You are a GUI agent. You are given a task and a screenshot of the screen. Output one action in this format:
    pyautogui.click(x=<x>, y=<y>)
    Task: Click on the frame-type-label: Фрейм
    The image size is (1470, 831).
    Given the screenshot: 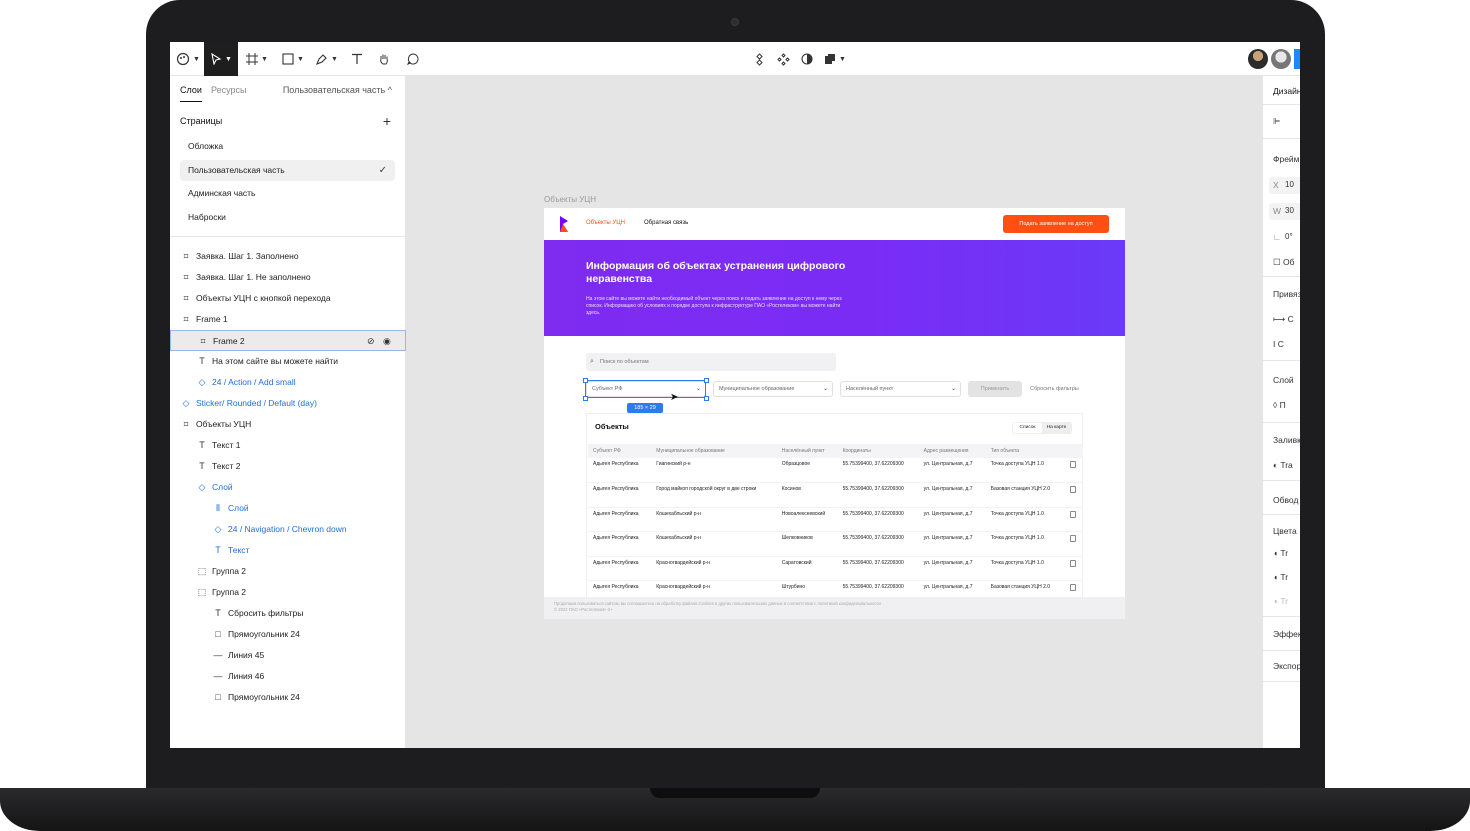 What is the action you would take?
    pyautogui.click(x=1286, y=159)
    